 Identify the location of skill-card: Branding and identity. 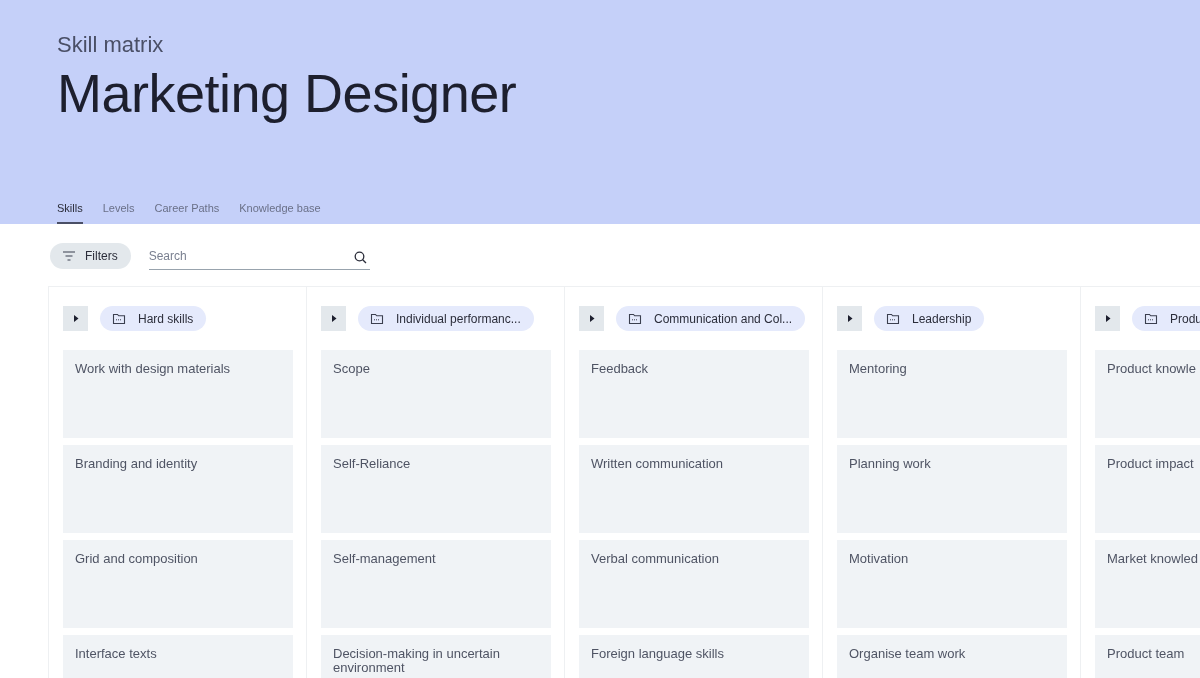
(178, 489).